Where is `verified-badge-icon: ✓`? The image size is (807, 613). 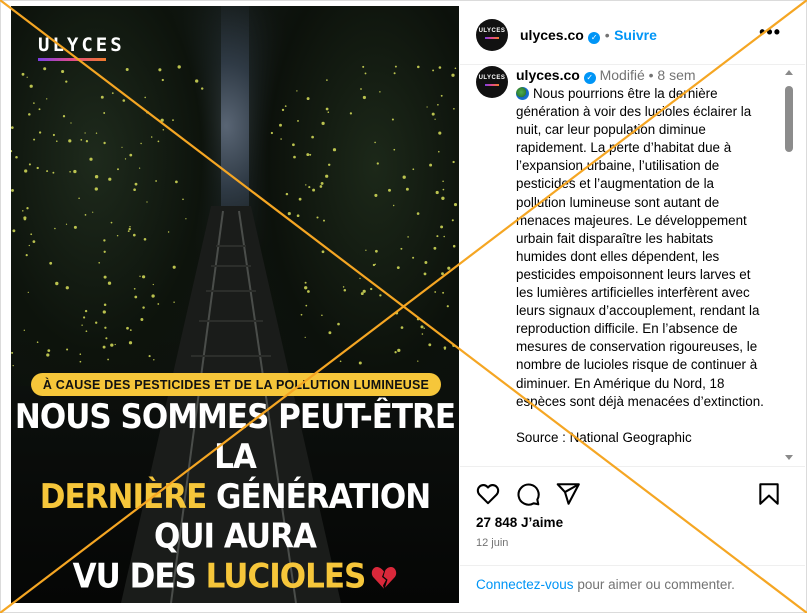
verified-badge-icon: ✓ is located at coordinates (594, 38).